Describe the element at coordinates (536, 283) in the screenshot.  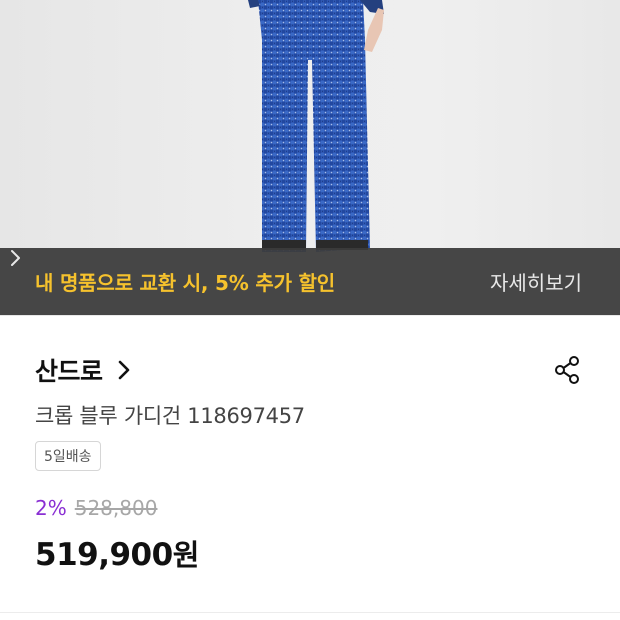
I see `promo-details-label: 자세히보기` at that location.